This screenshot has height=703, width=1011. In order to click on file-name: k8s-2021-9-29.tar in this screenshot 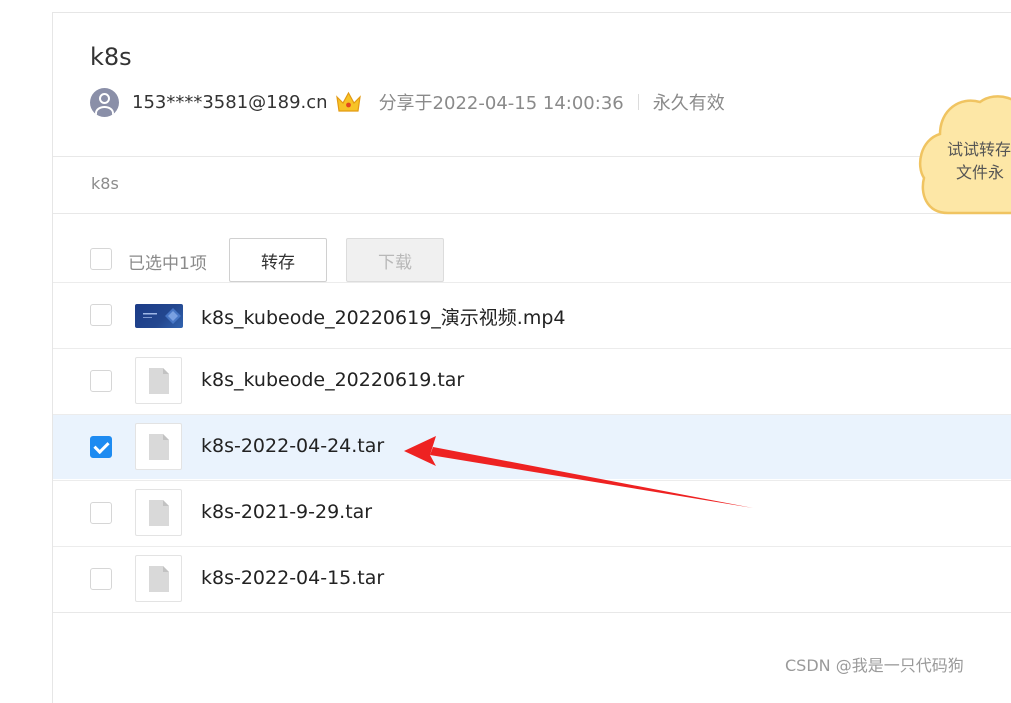, I will do `click(286, 512)`.